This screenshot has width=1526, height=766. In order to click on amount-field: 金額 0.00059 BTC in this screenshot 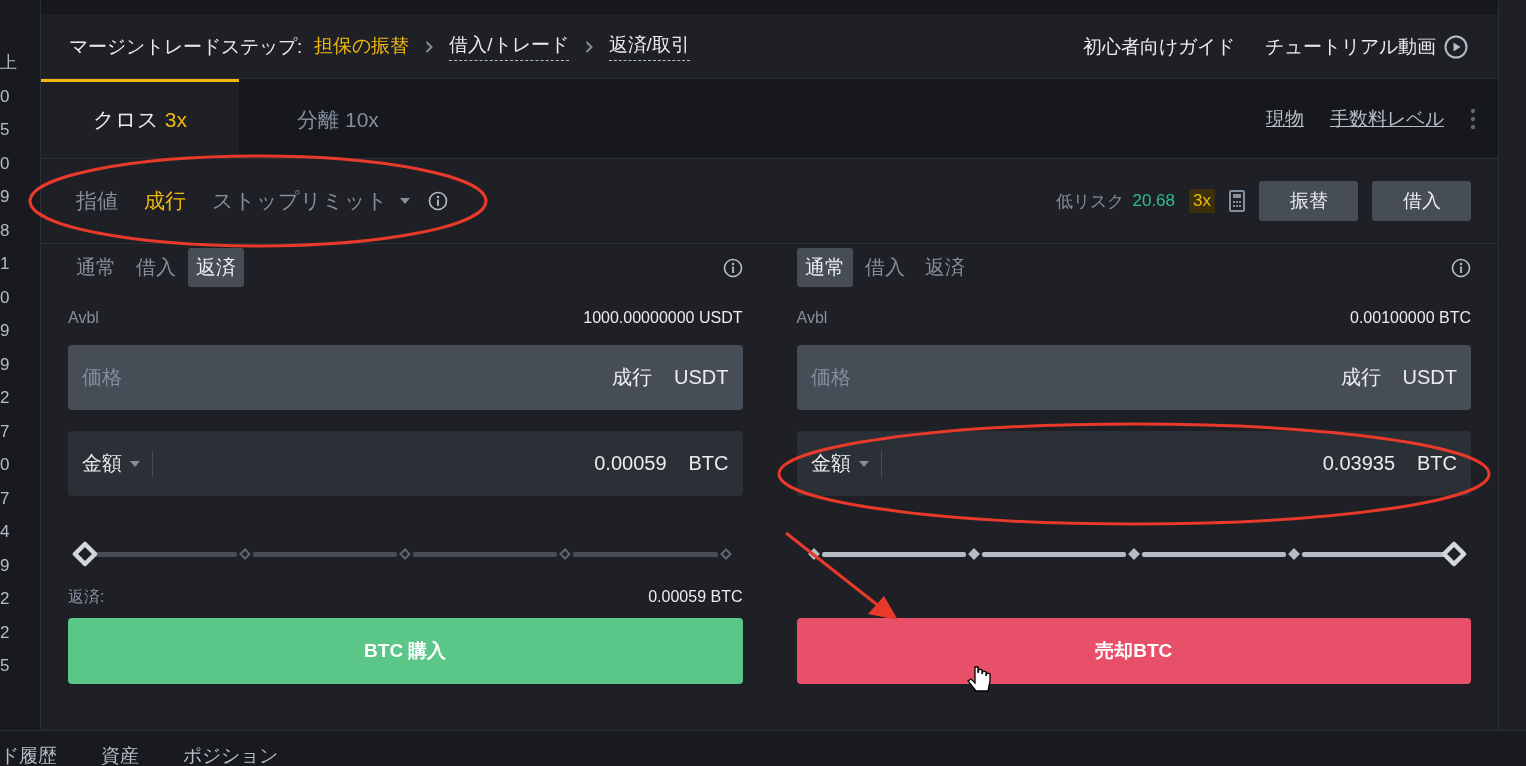, I will do `click(405, 463)`.